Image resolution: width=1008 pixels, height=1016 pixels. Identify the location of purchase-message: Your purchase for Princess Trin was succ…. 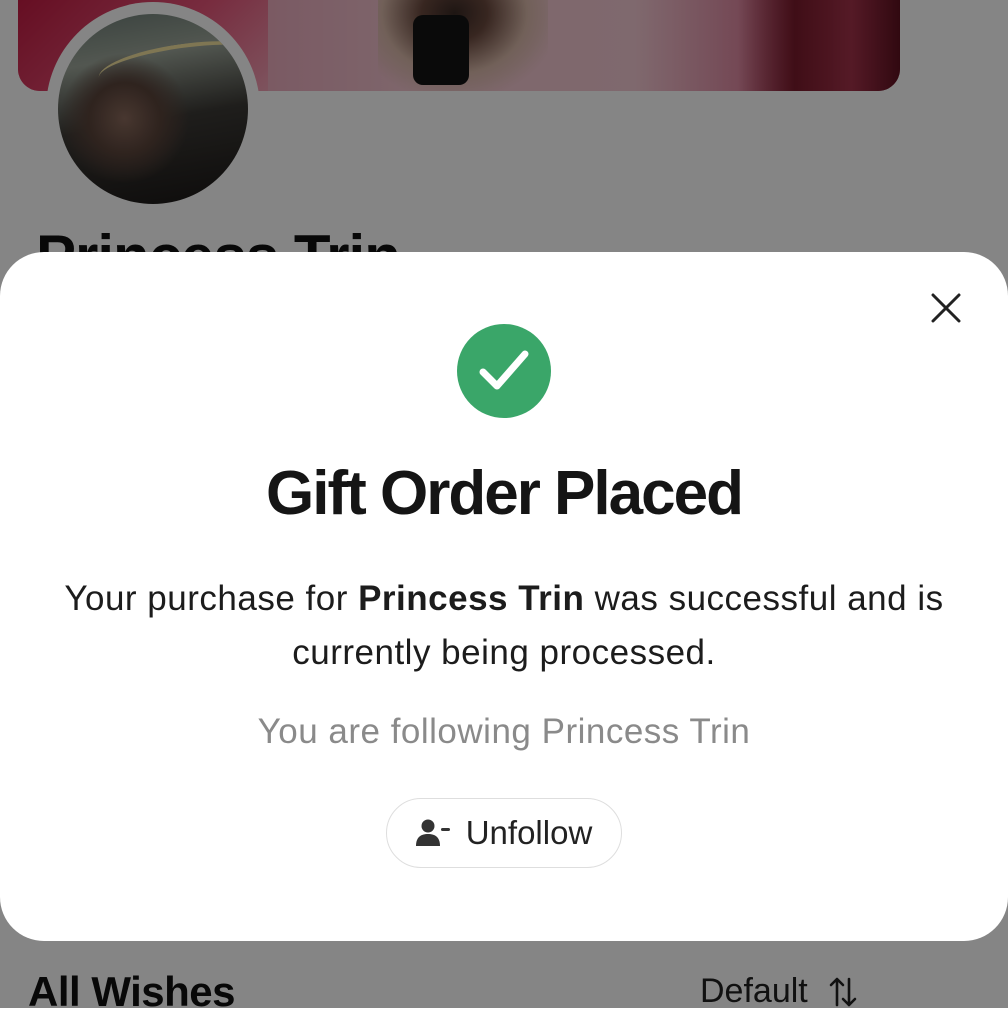
(504, 626).